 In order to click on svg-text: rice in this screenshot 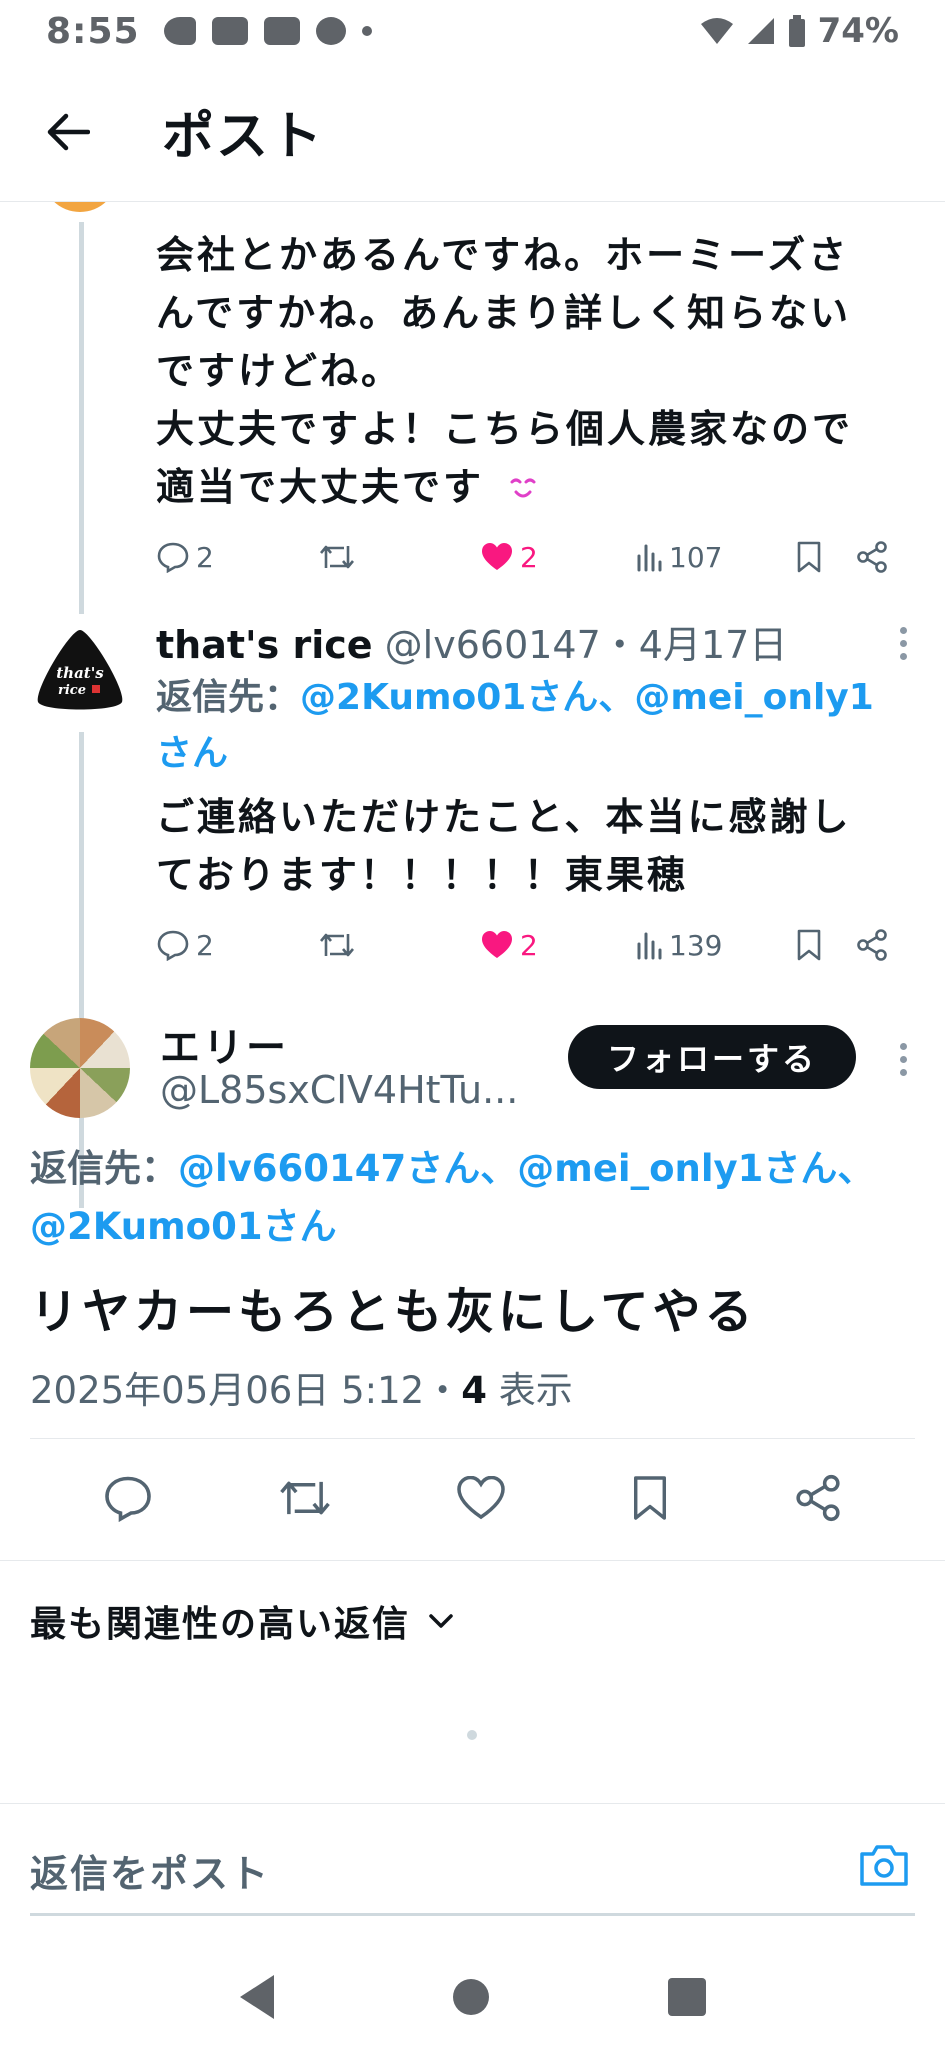, I will do `click(72, 690)`.